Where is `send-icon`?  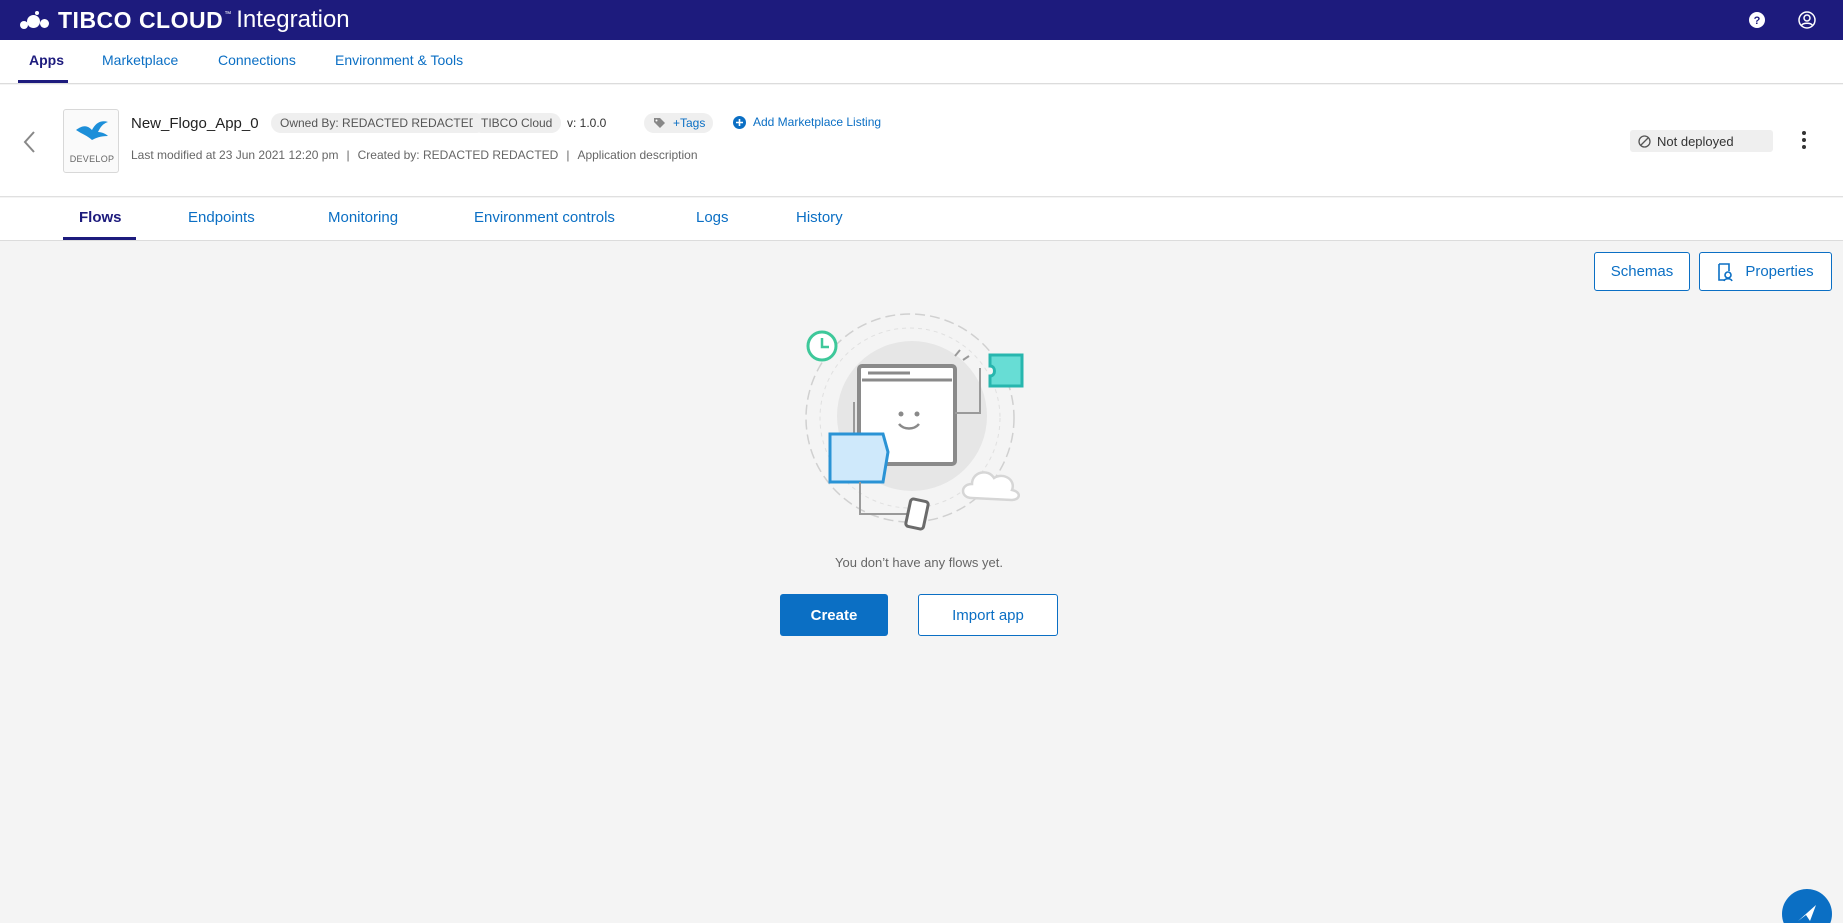 send-icon is located at coordinates (1807, 913).